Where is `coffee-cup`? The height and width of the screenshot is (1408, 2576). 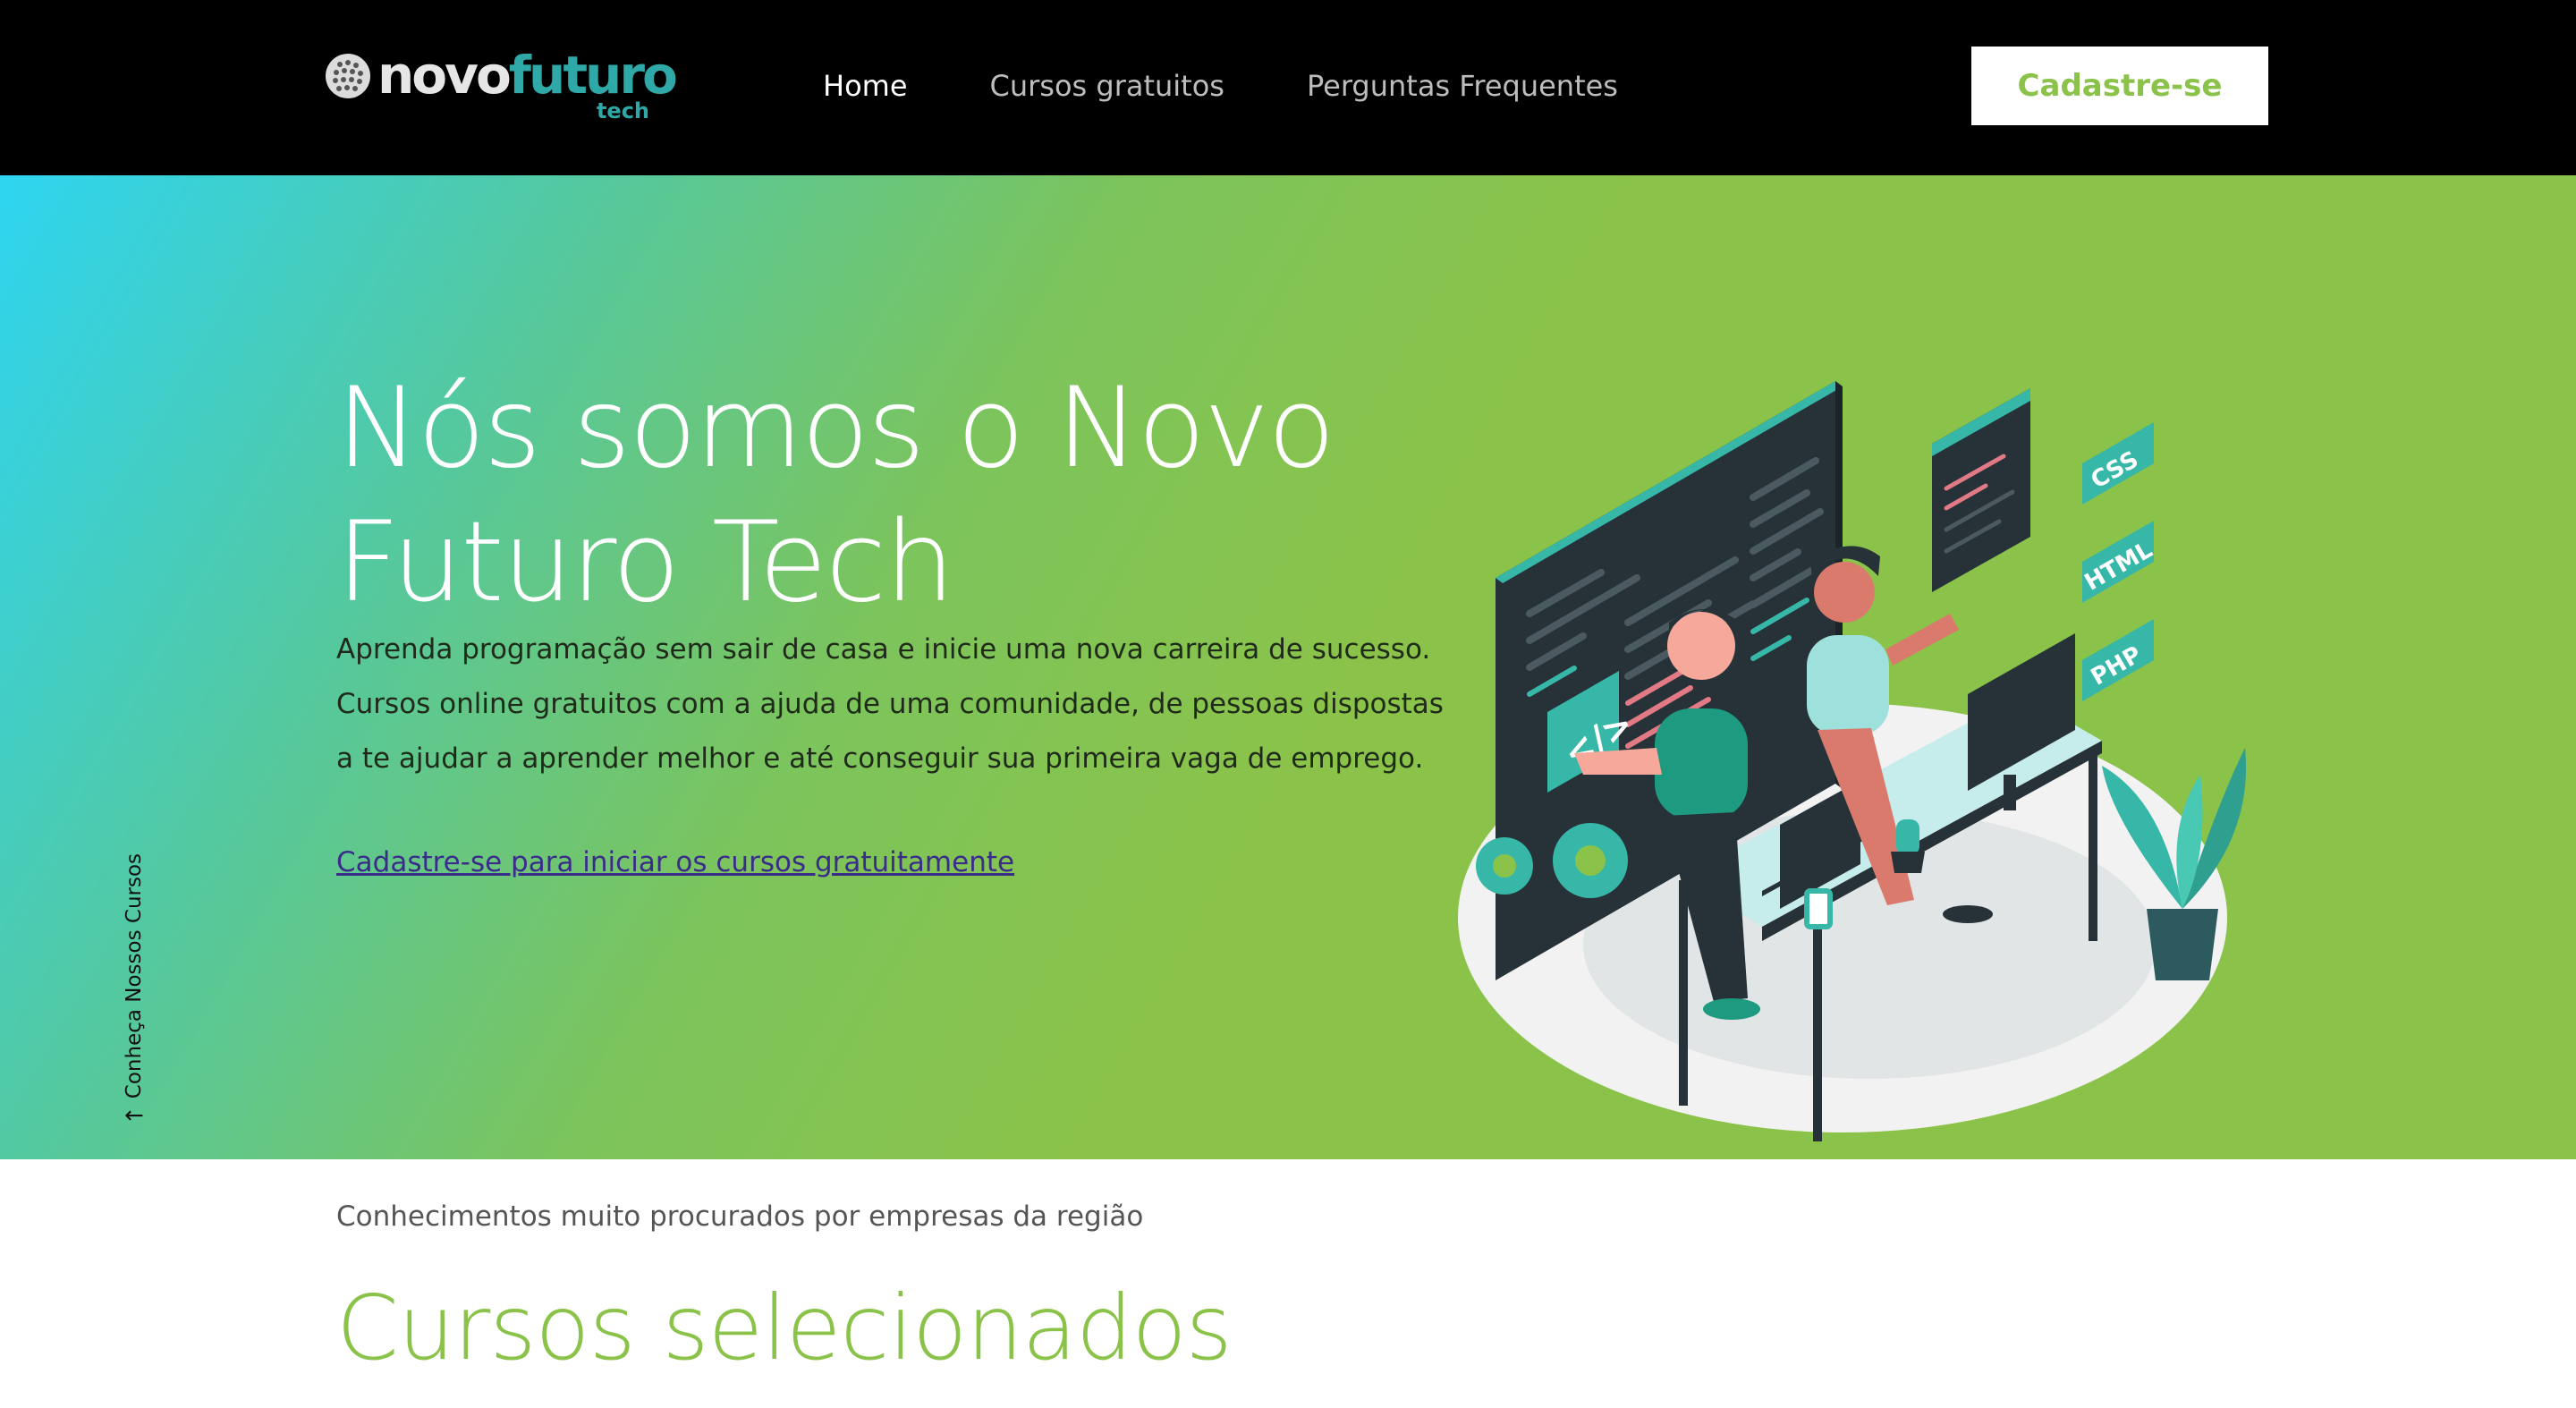
coffee-cup is located at coordinates (1818, 908).